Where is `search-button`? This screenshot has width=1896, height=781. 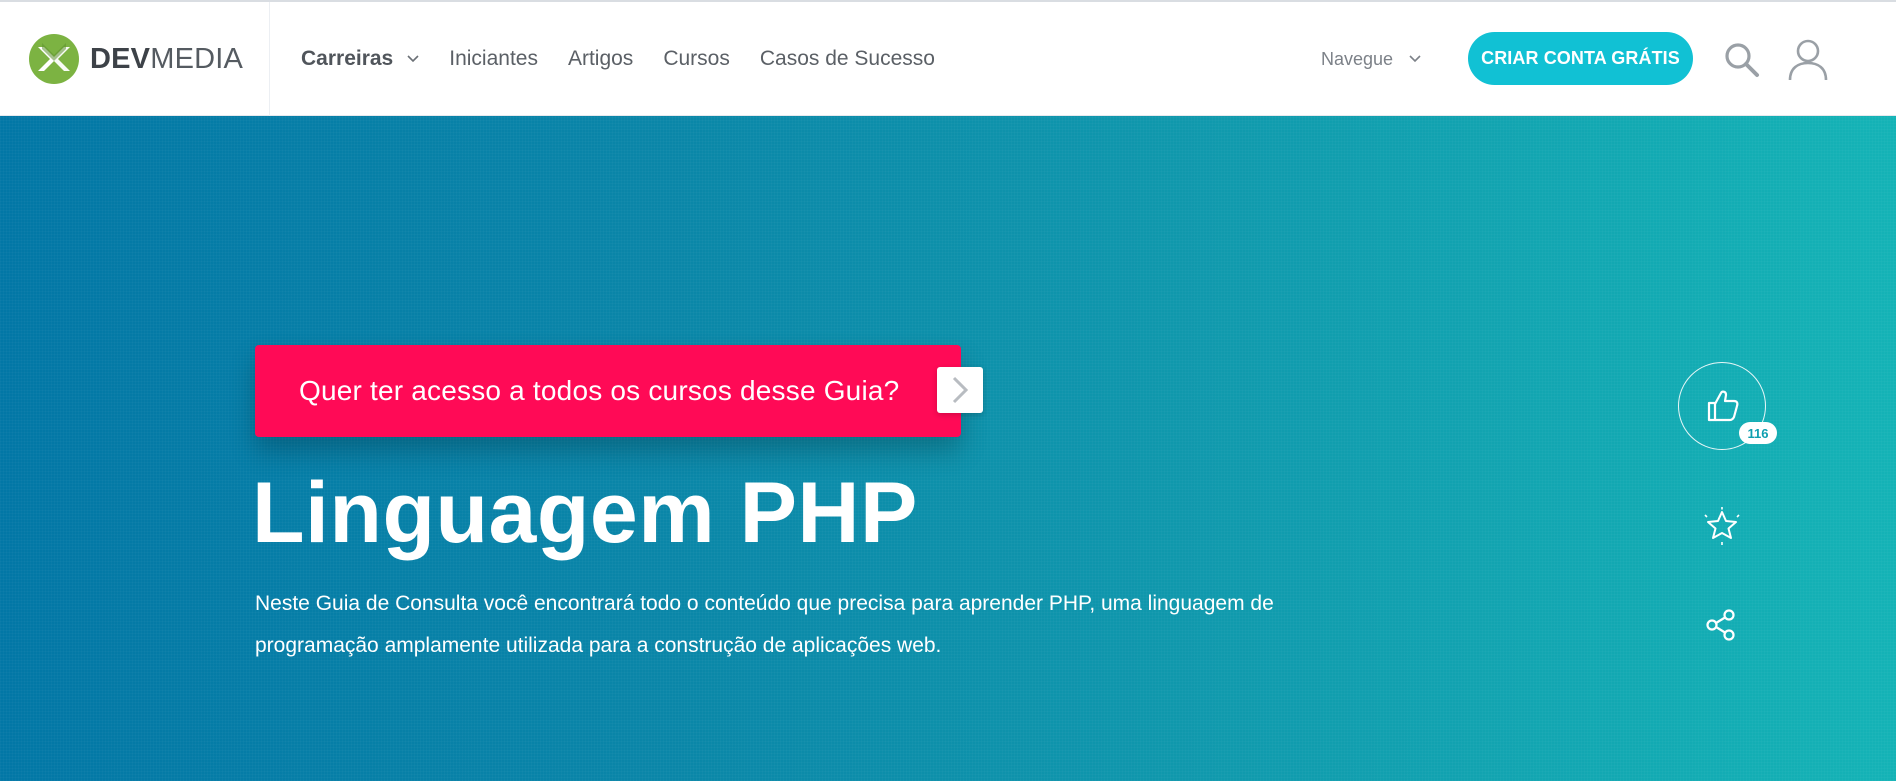
search-button is located at coordinates (1742, 60).